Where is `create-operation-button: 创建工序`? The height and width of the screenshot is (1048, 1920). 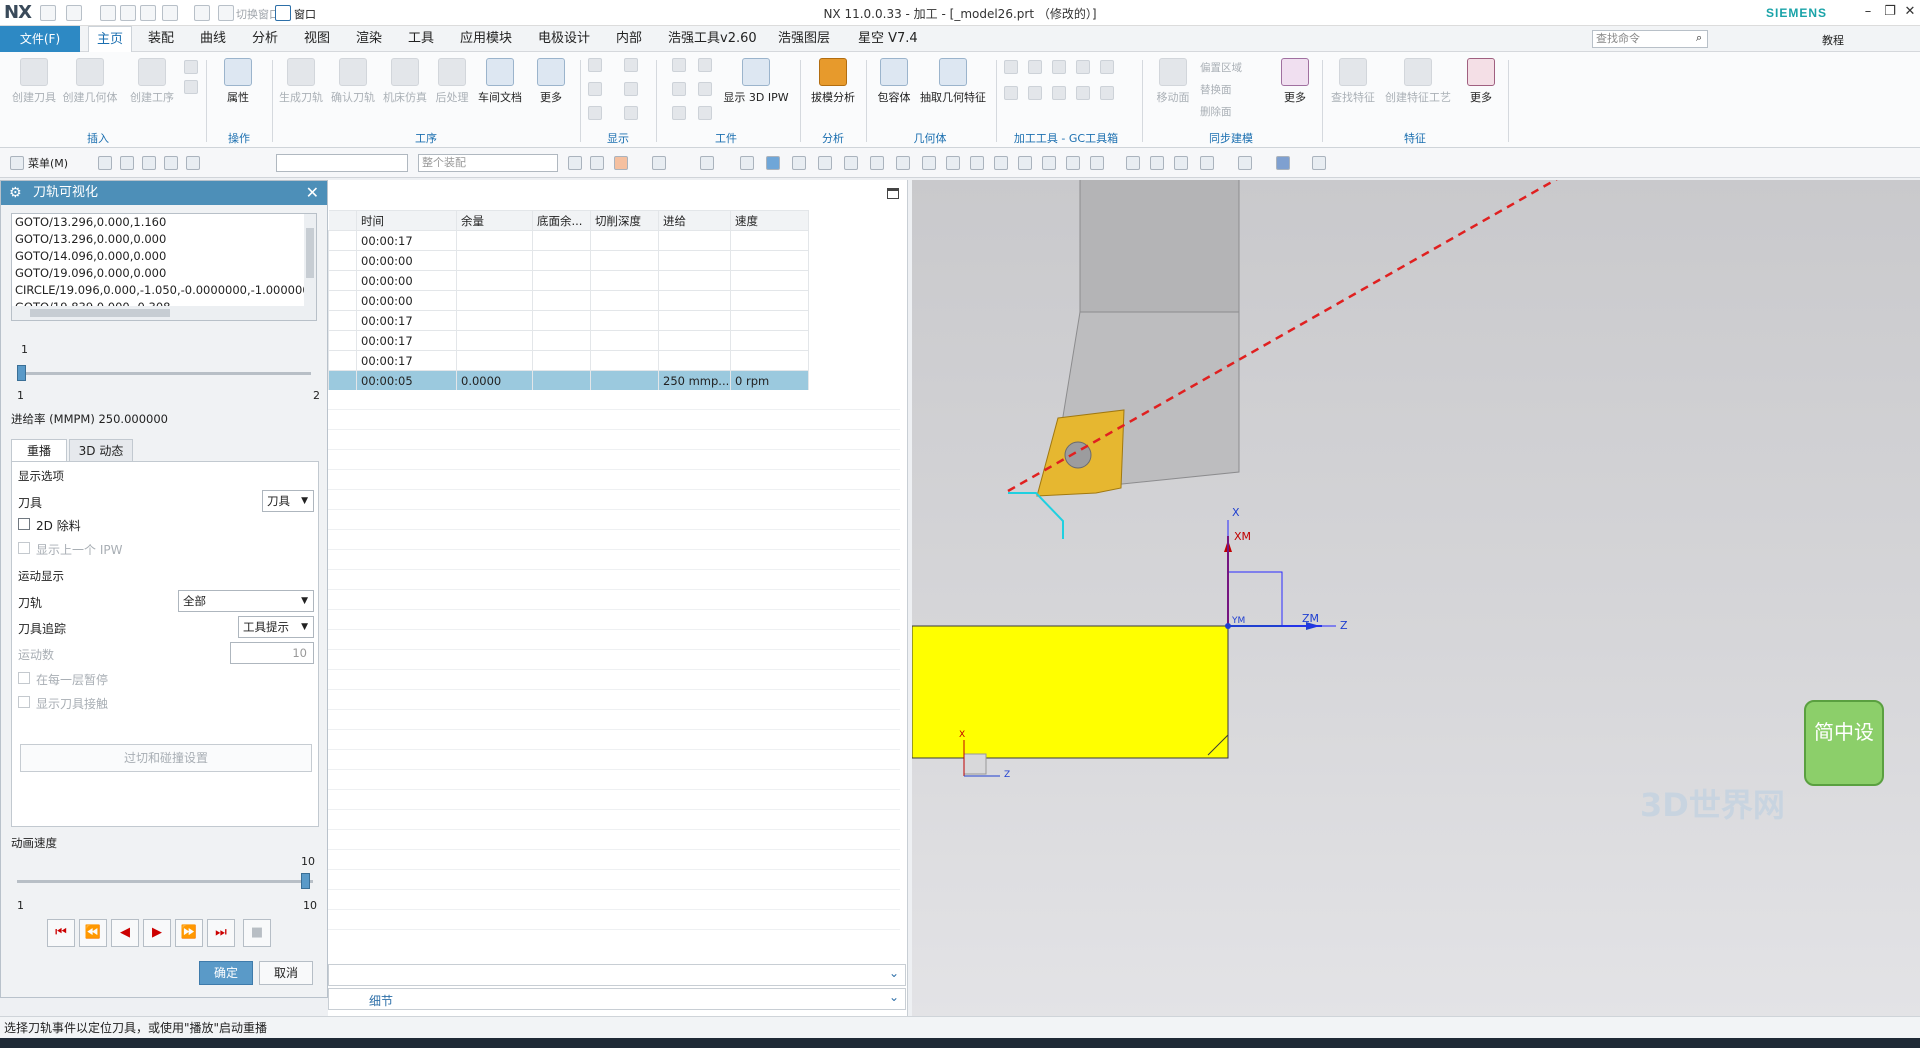 create-operation-button: 创建工序 is located at coordinates (152, 81).